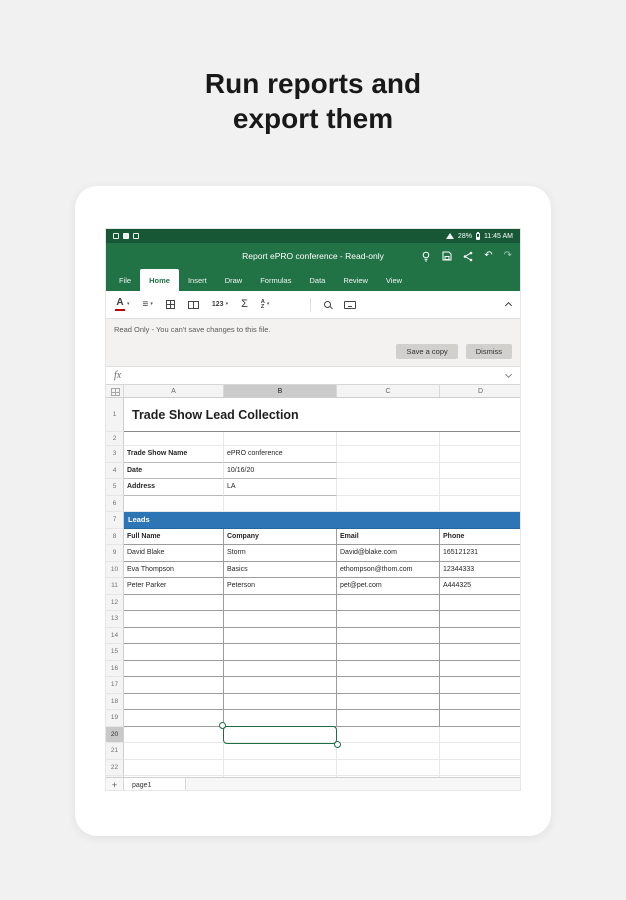  Describe the element at coordinates (159, 280) in the screenshot. I see `menu-tab-home: Home` at that location.